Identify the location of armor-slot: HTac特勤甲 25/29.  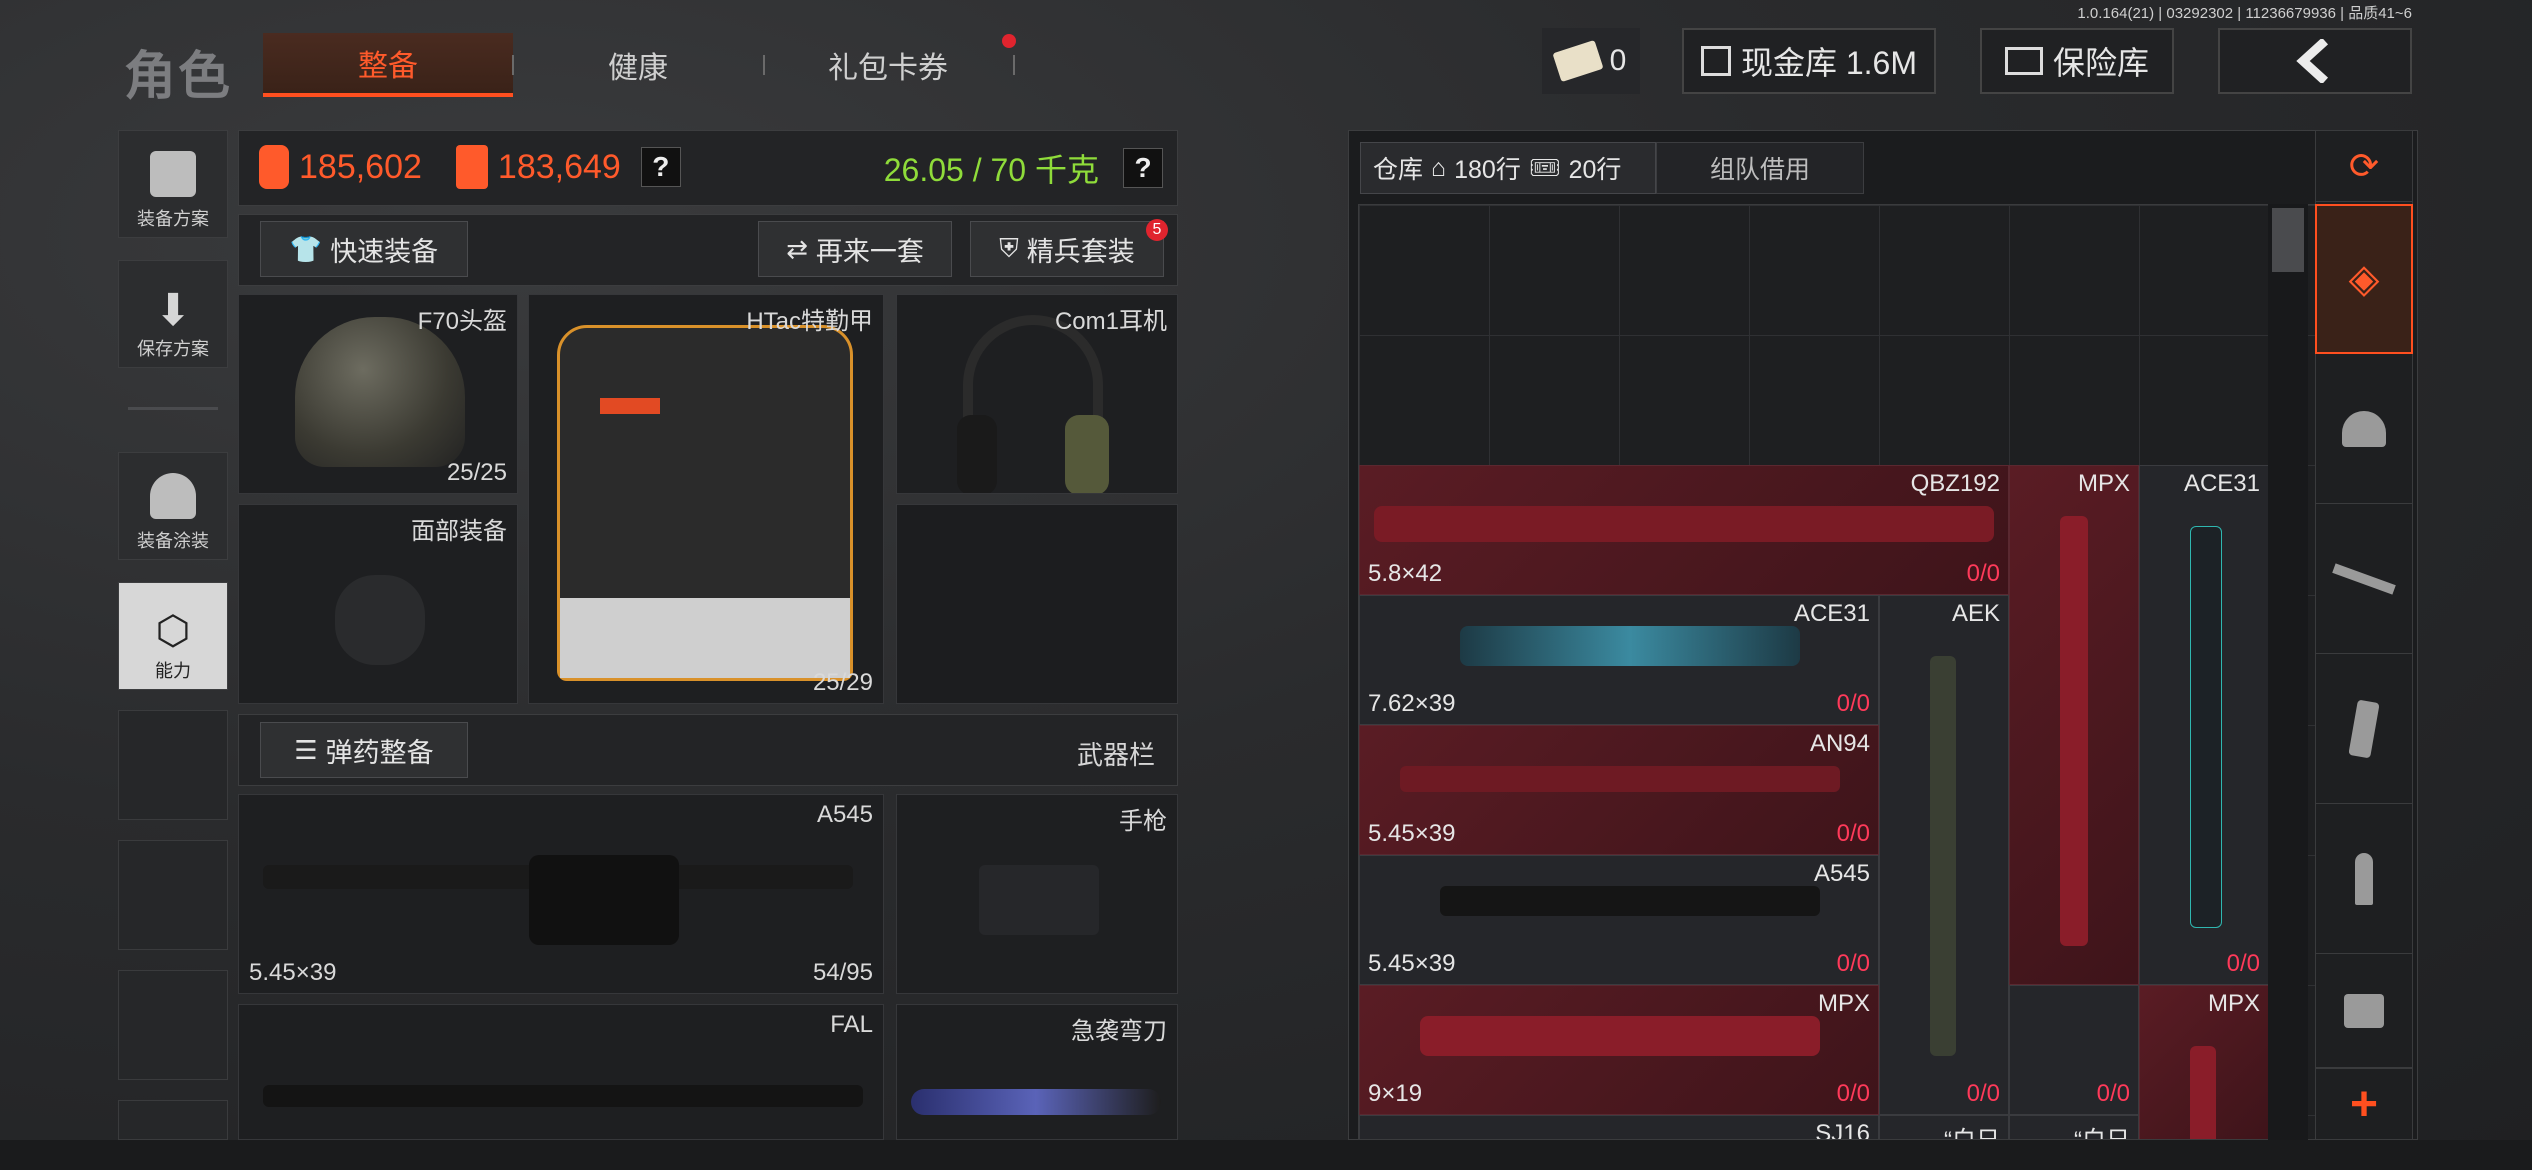
(706, 499).